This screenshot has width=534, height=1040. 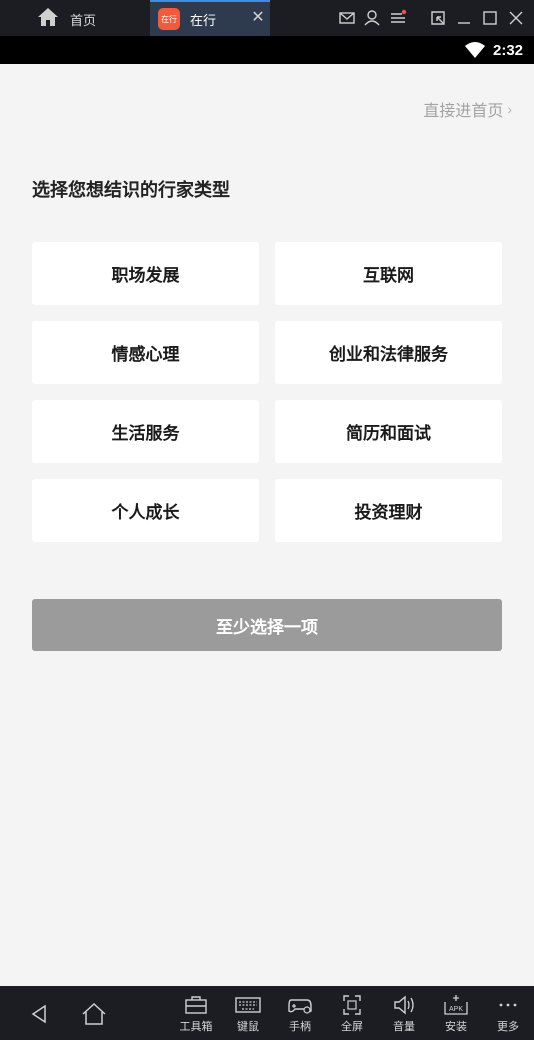 I want to click on category-option: 个人成长, so click(x=145, y=510).